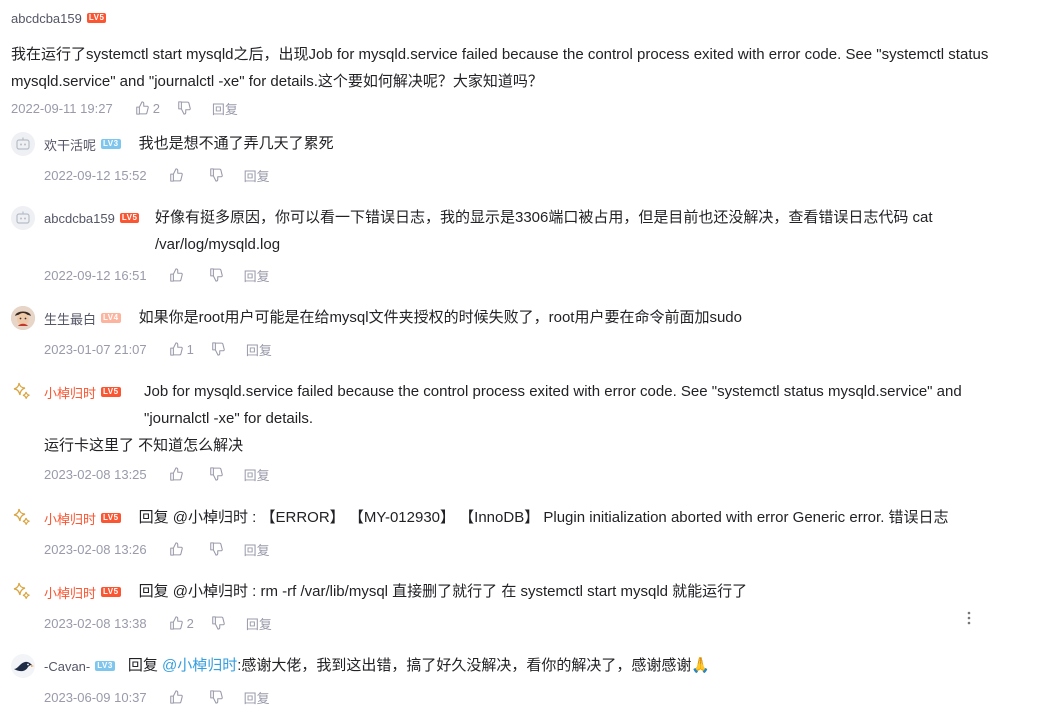 The image size is (1038, 724). What do you see at coordinates (142, 665) in the screenshot?
I see `reply-prefix: 回复` at bounding box center [142, 665].